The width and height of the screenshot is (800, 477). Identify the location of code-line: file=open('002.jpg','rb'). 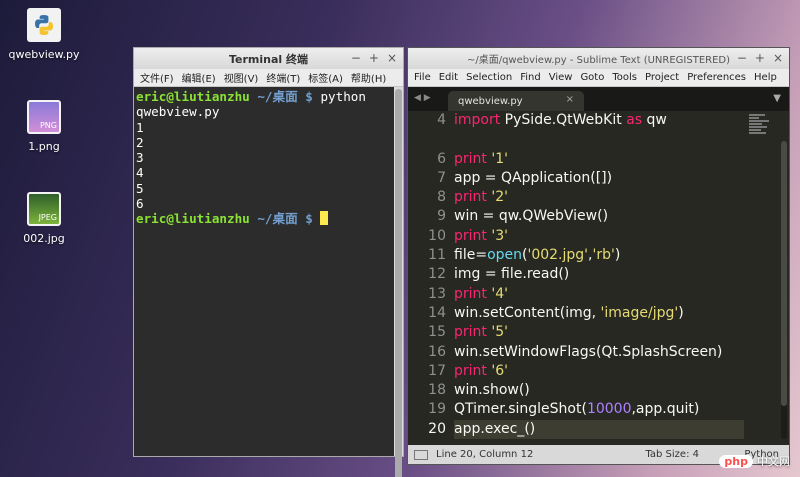
(537, 255).